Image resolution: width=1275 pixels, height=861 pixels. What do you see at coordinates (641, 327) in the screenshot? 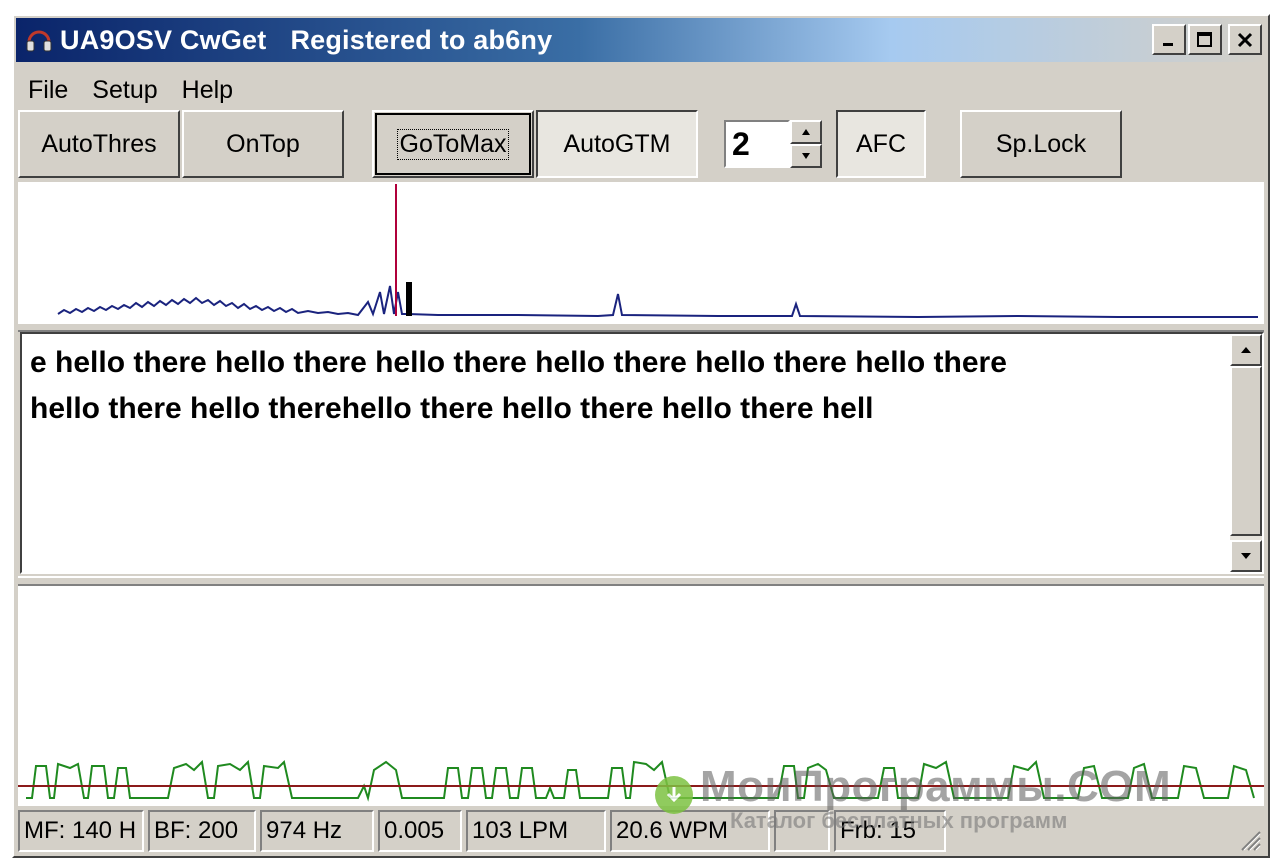
I see `splitter-top` at bounding box center [641, 327].